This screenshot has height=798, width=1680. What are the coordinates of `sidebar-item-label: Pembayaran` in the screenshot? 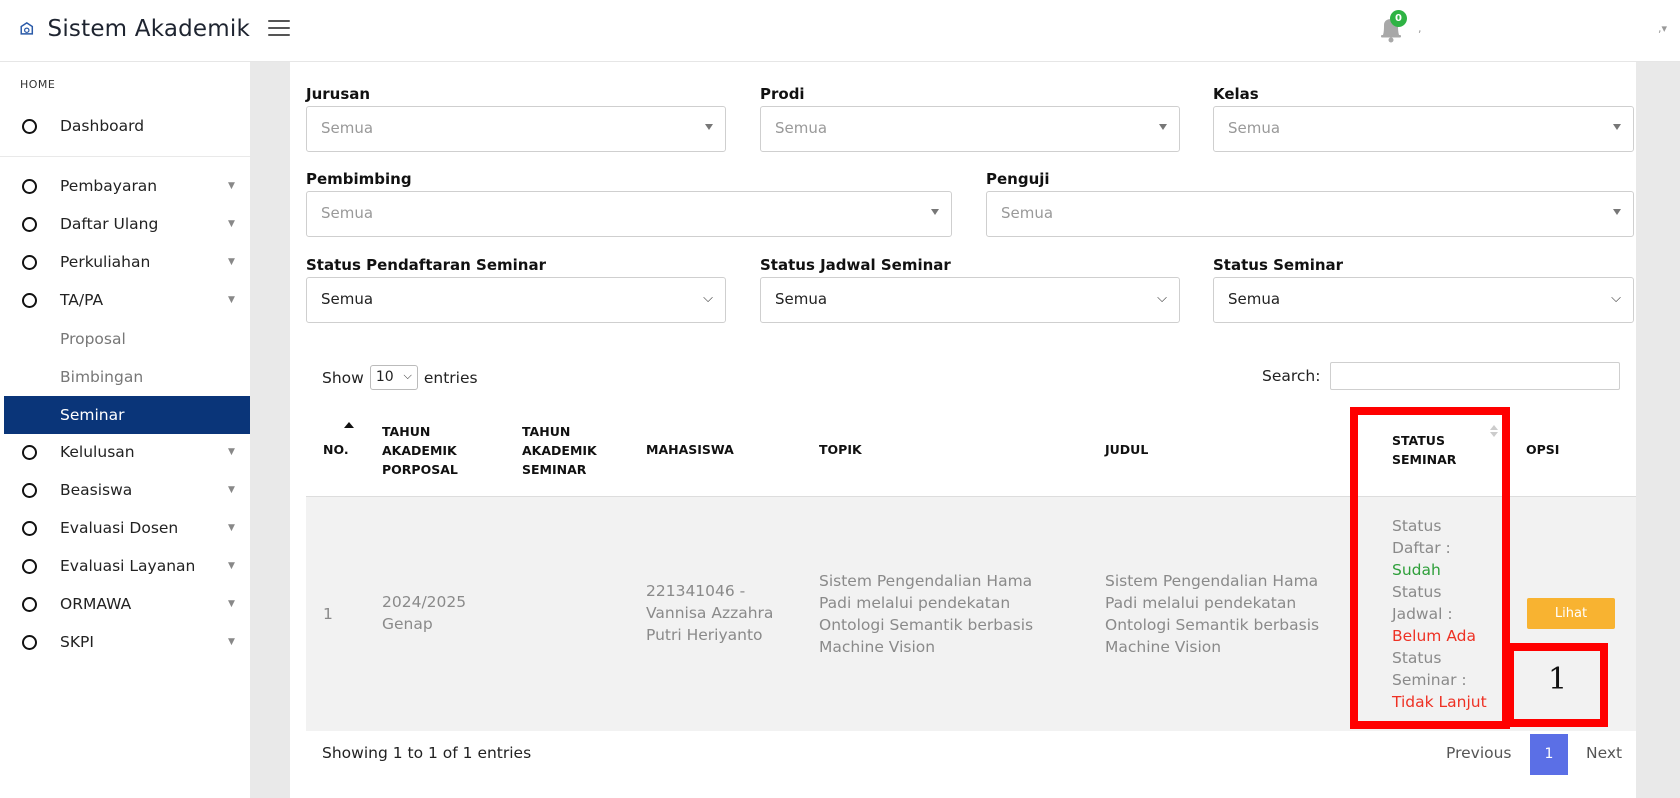 It's located at (109, 186).